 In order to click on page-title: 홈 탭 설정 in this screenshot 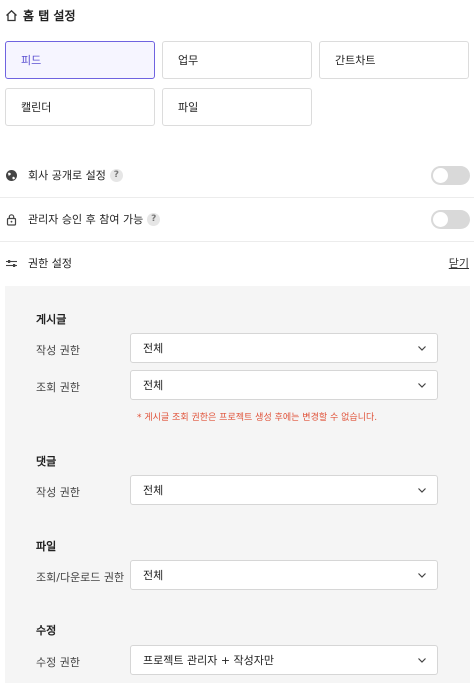, I will do `click(49, 15)`.